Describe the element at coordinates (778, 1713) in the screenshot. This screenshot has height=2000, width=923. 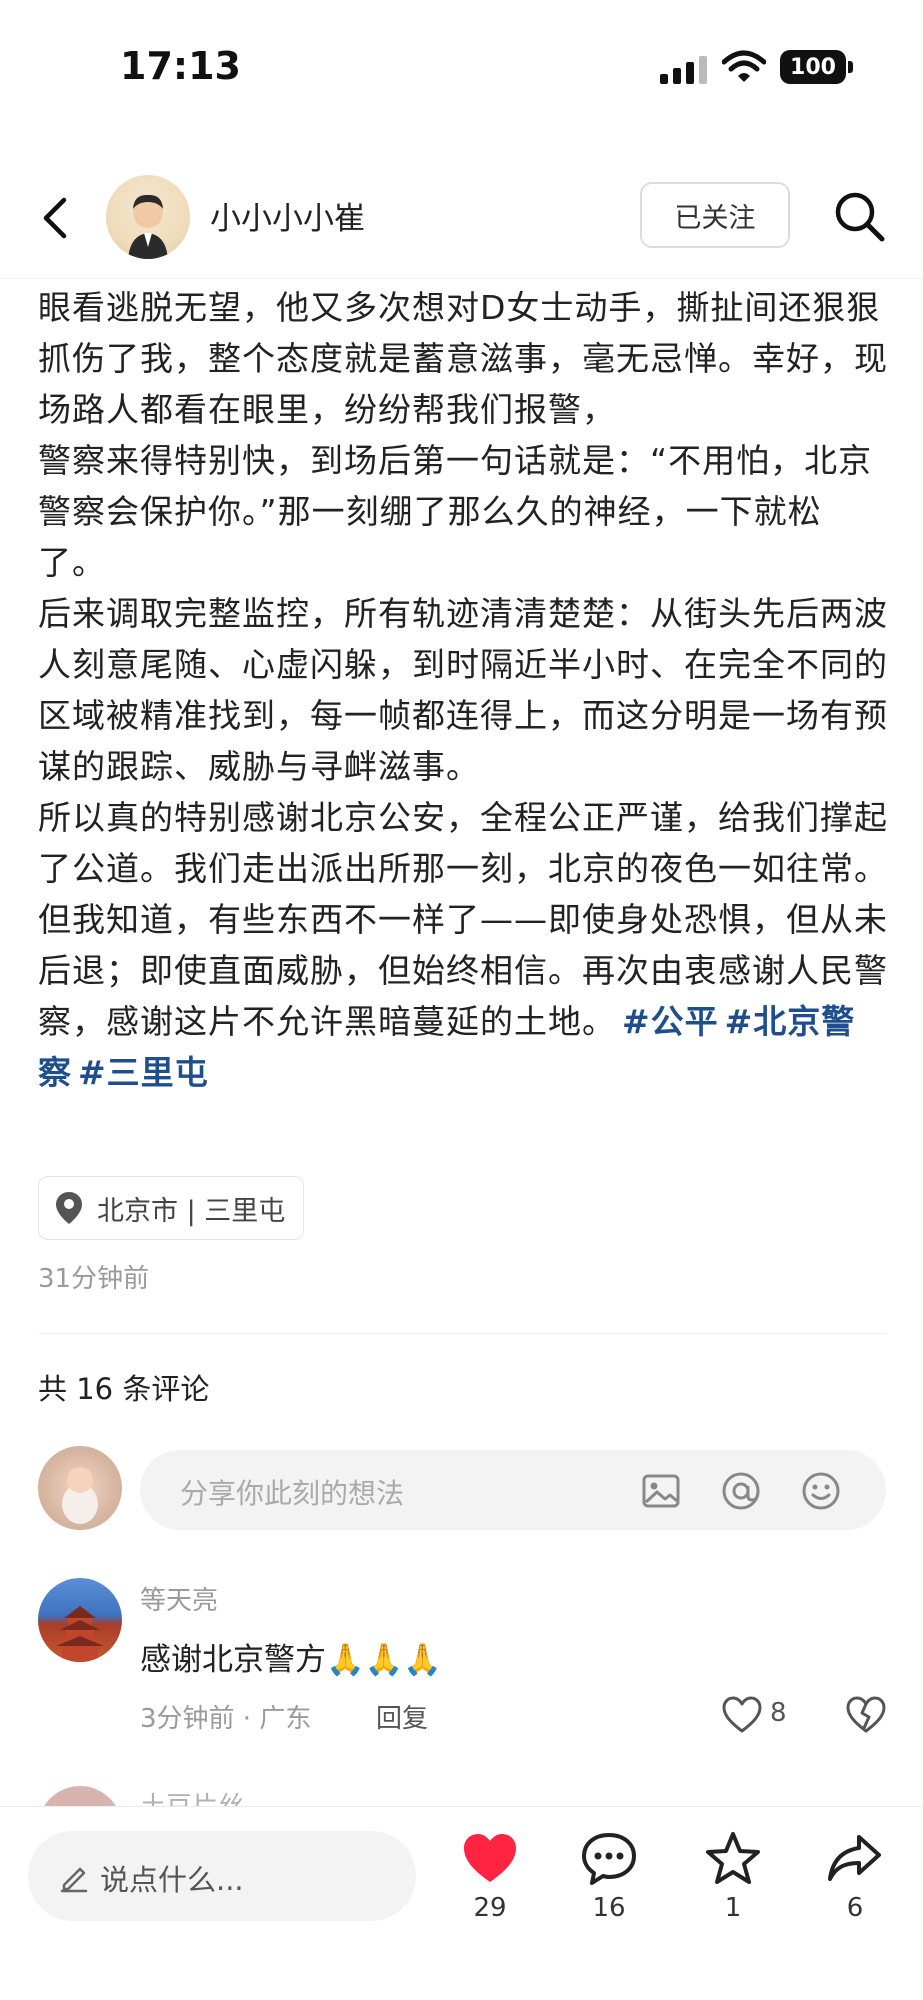
I see `comment-like-count: 8` at that location.